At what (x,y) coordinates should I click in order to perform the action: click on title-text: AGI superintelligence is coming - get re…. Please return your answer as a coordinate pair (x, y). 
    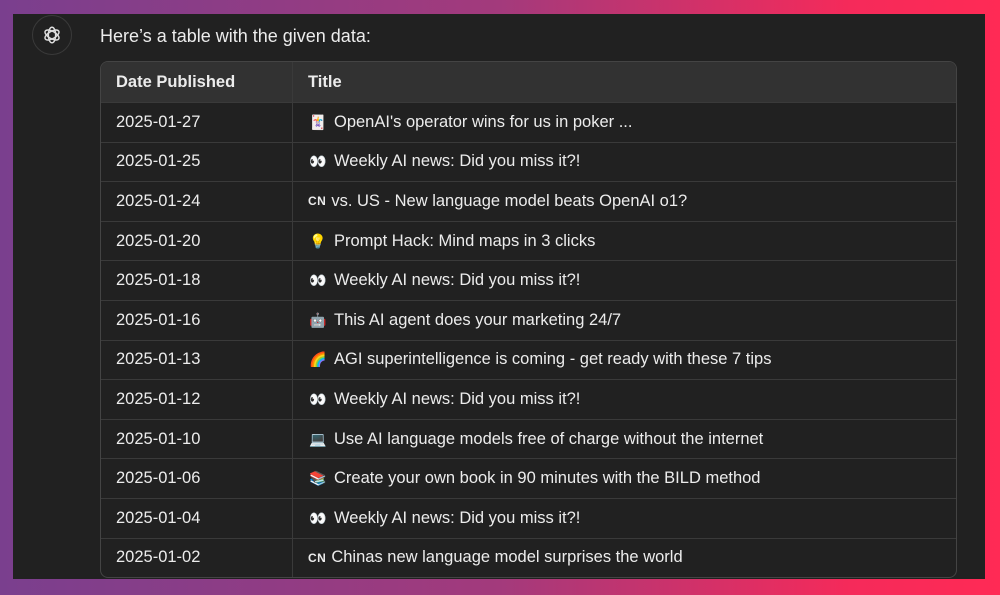
    Looking at the image, I should click on (553, 359).